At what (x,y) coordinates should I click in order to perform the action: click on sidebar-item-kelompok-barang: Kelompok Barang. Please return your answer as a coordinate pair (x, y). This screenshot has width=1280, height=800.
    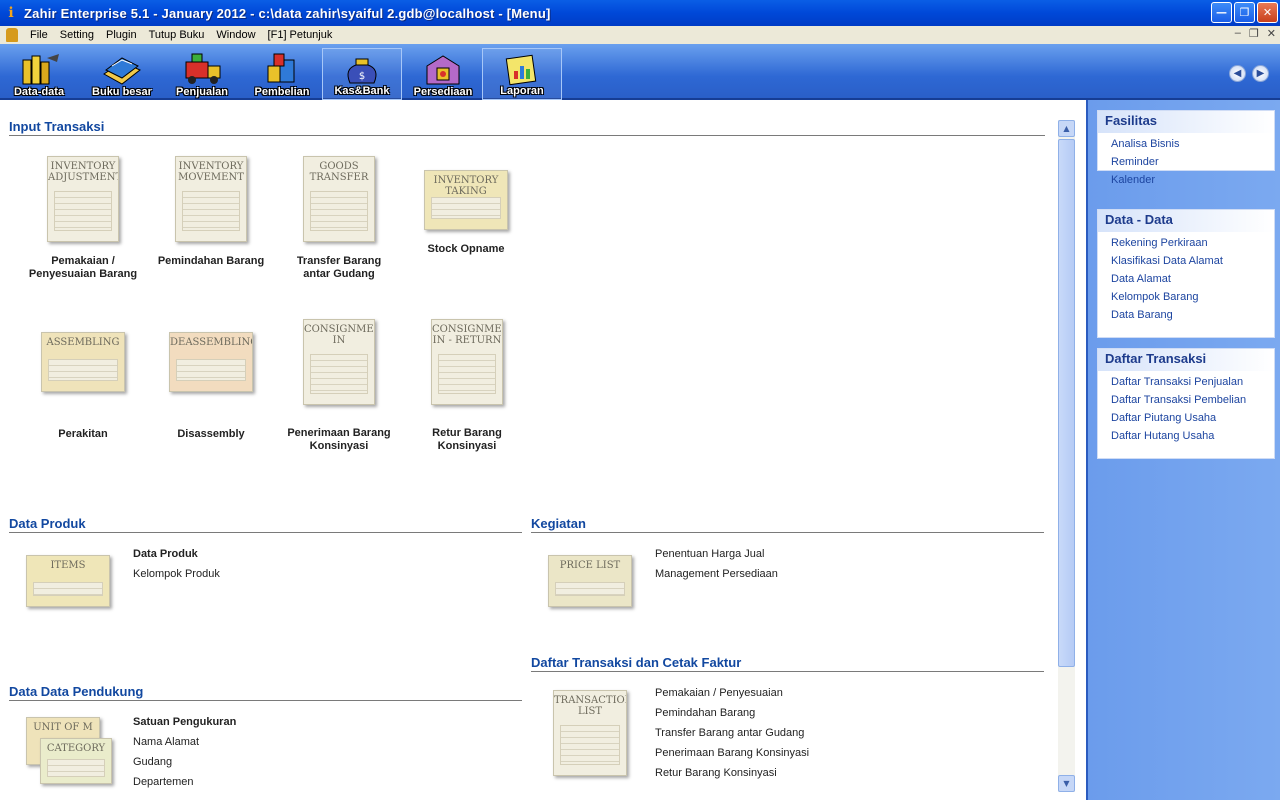
    Looking at the image, I should click on (1186, 297).